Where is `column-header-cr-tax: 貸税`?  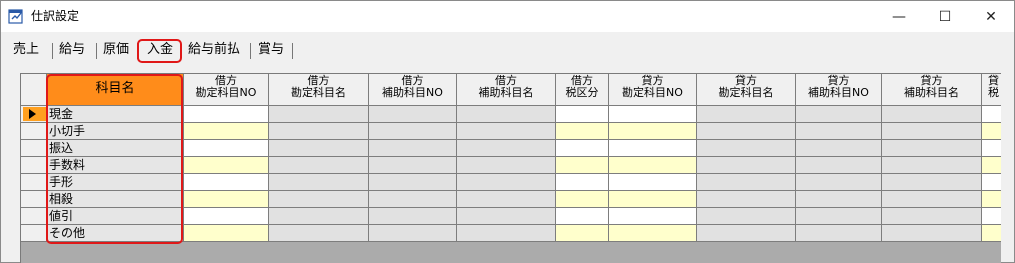 column-header-cr-tax: 貸税 is located at coordinates (991, 90).